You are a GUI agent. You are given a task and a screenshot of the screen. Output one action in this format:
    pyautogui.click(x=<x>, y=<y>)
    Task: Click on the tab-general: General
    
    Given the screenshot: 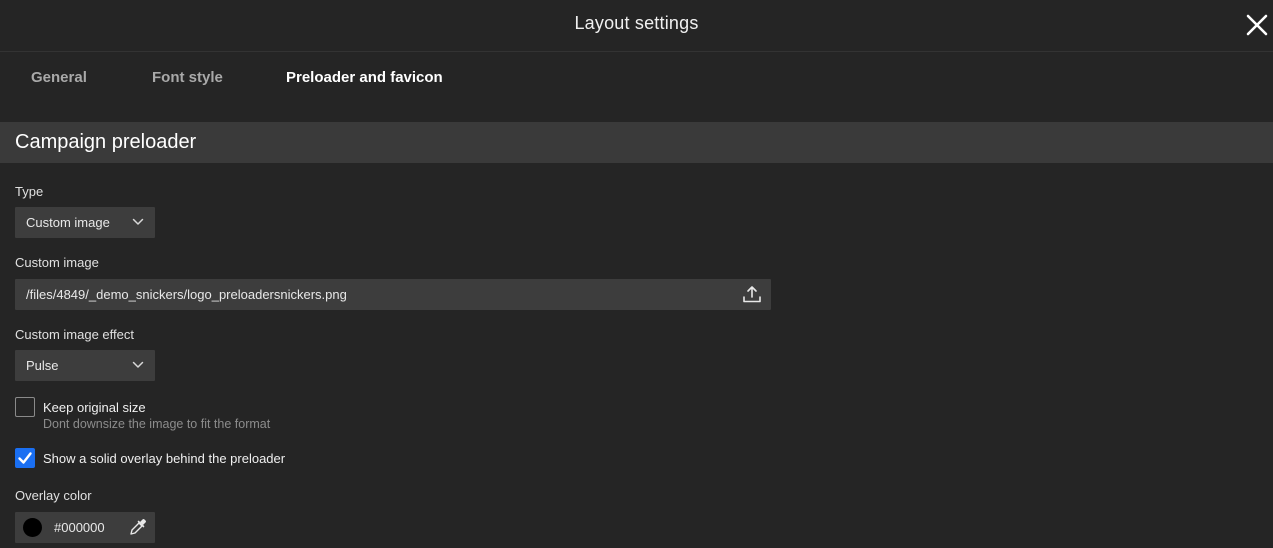 What is the action you would take?
    pyautogui.click(x=59, y=77)
    